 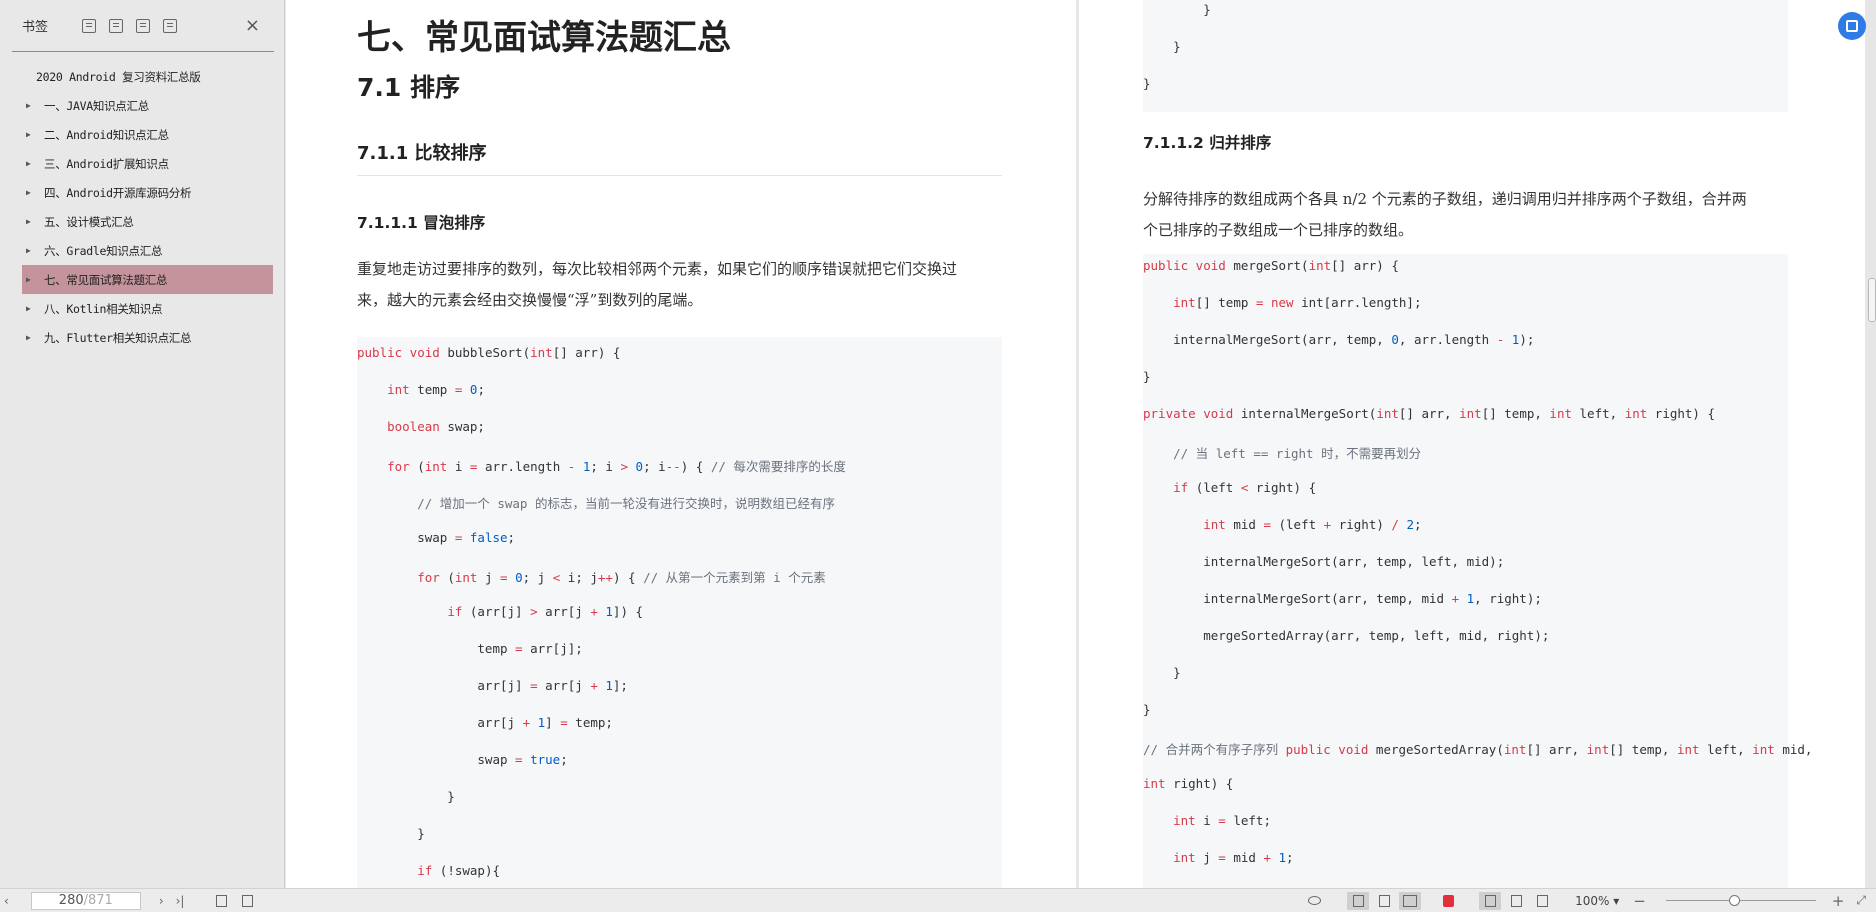 I want to click on code-line: int temp = 0;, so click(x=421, y=389).